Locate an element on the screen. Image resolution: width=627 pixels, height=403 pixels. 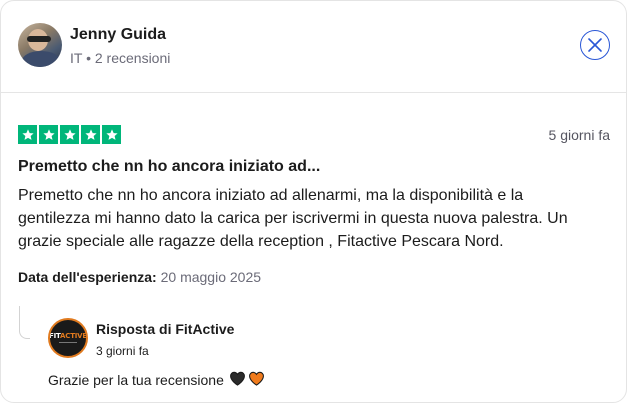
avatar-shirt is located at coordinates (41, 59).